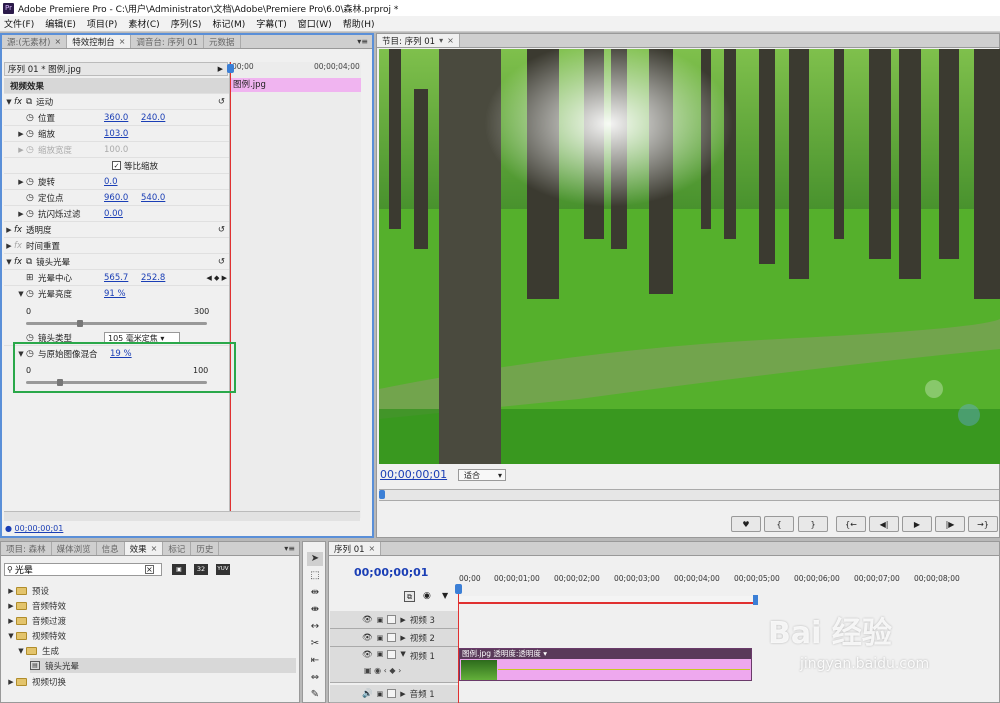  I want to click on menu-help: 帮助(H), so click(359, 23).